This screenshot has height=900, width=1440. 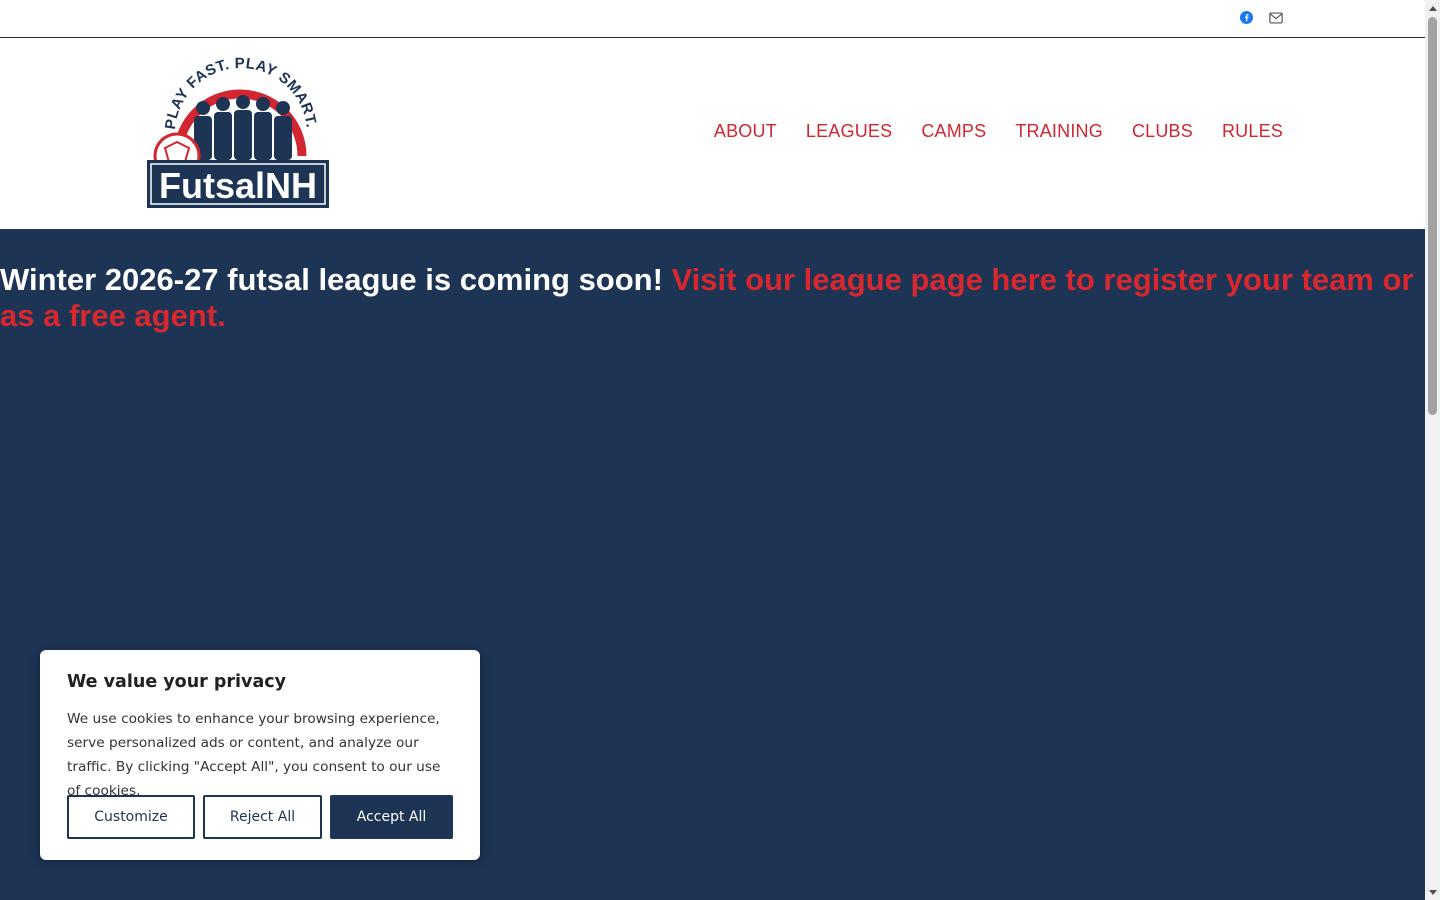 What do you see at coordinates (712, 19) in the screenshot?
I see `top-bar` at bounding box center [712, 19].